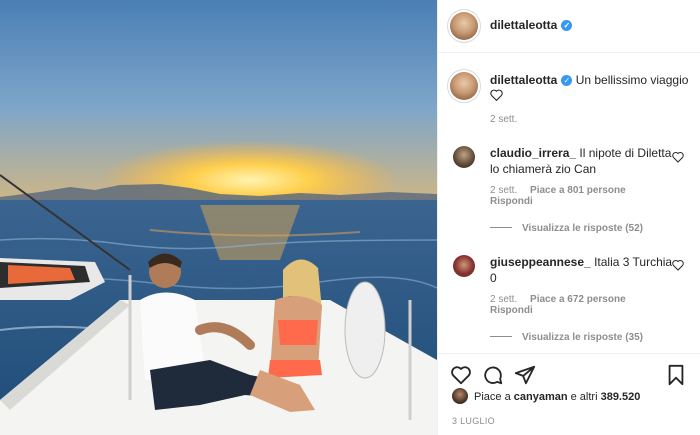 Image resolution: width=700 pixels, height=435 pixels. Describe the element at coordinates (582, 228) in the screenshot. I see `view-replies-text: Visualizza le risposte (52)` at that location.